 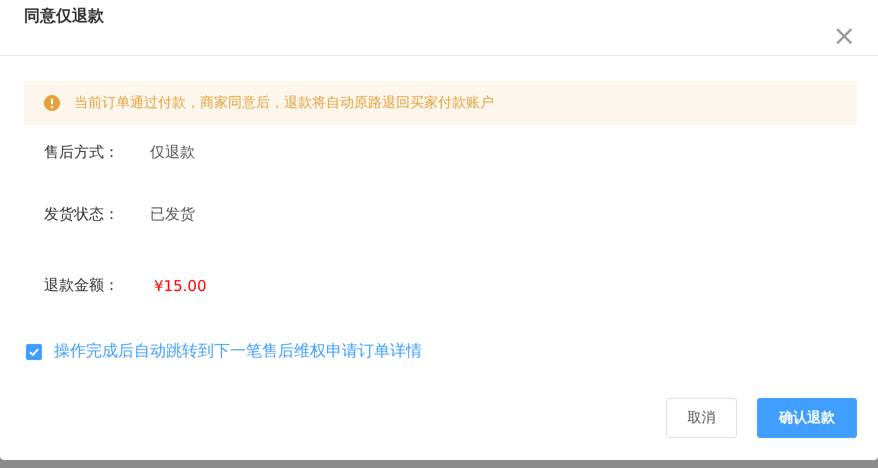 I want to click on field-label: 售后方式：, so click(x=82, y=152).